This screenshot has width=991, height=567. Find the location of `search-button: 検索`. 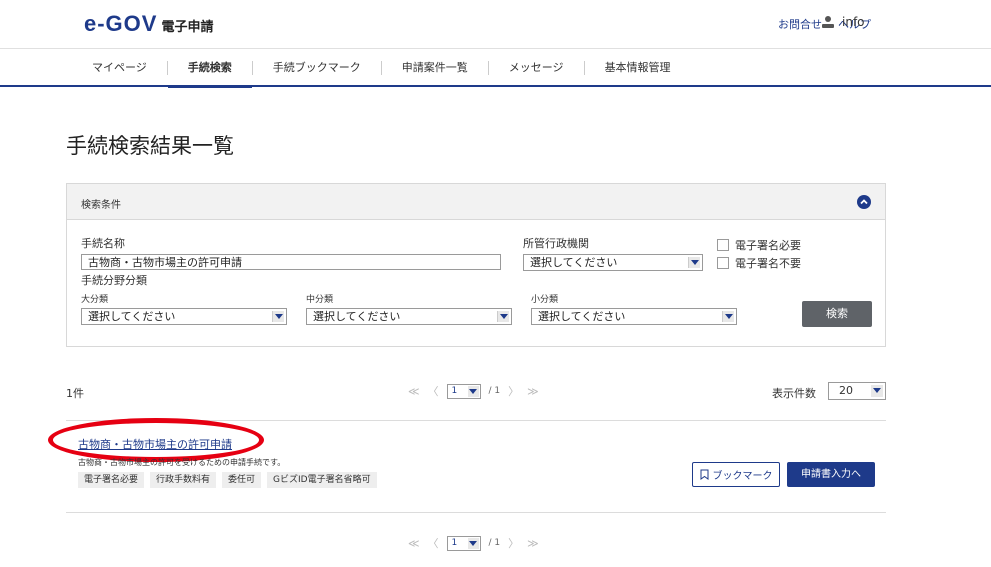

search-button: 検索 is located at coordinates (837, 314).